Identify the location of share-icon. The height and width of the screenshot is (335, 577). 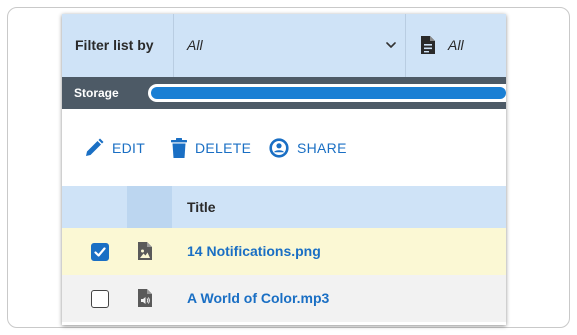
(279, 147).